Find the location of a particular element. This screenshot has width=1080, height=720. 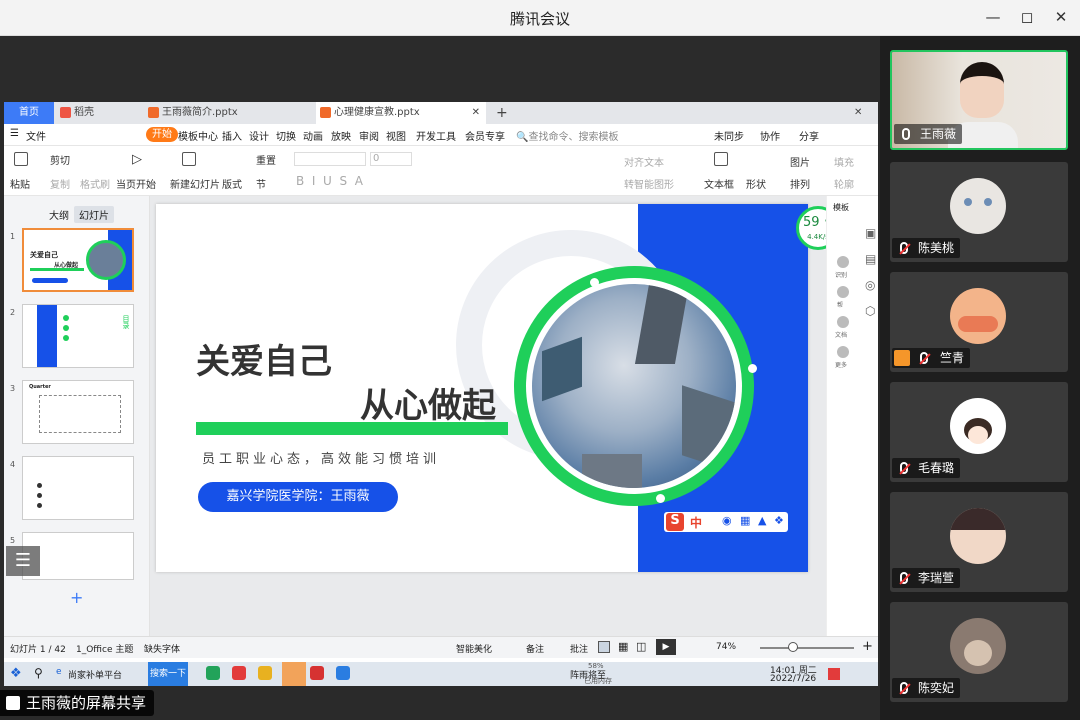

wechat-active-icon is located at coordinates (294, 674).